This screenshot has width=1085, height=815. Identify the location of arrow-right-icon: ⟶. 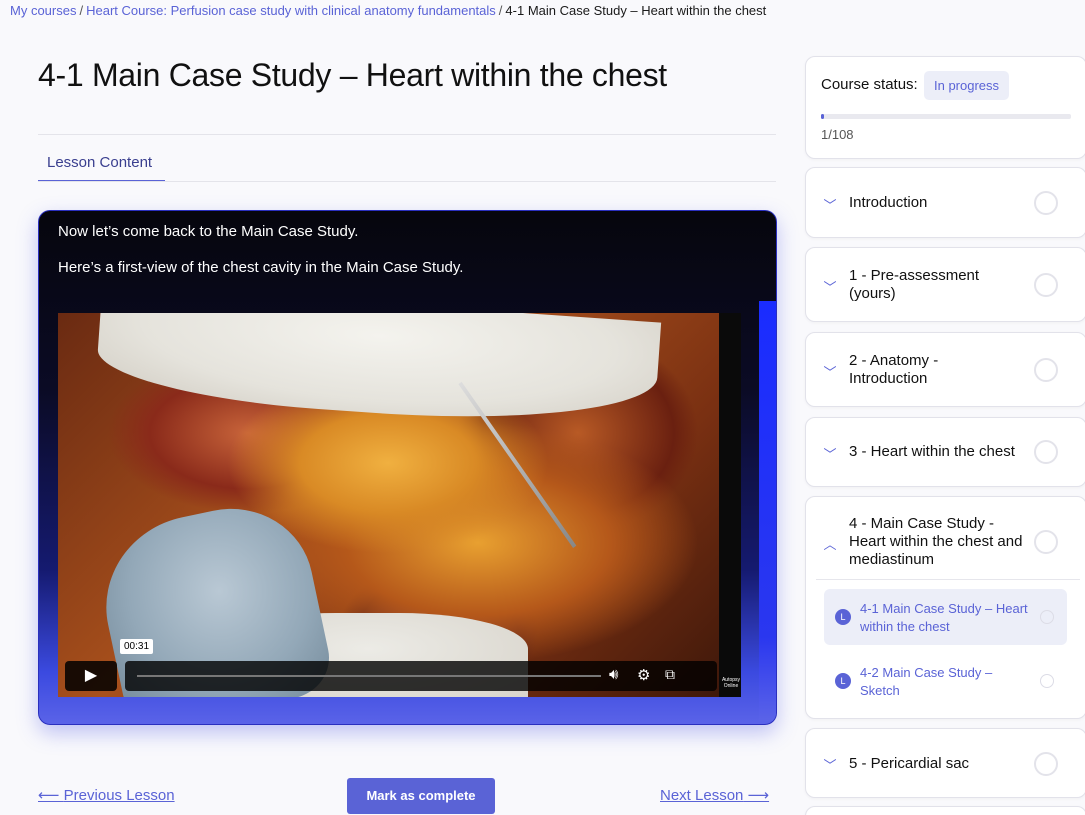
(756, 795).